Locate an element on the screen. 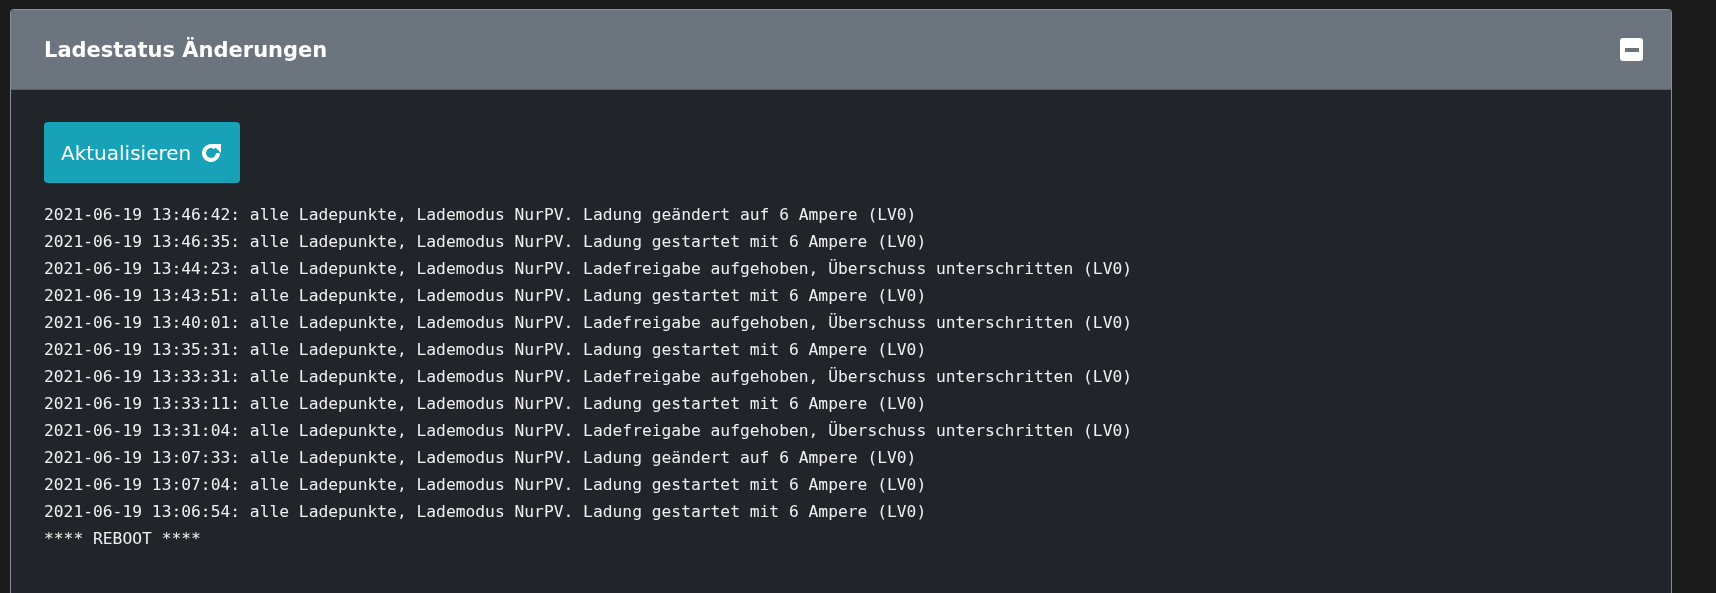 The image size is (1716, 593). log-line: **** REBOOT **** is located at coordinates (123, 539).